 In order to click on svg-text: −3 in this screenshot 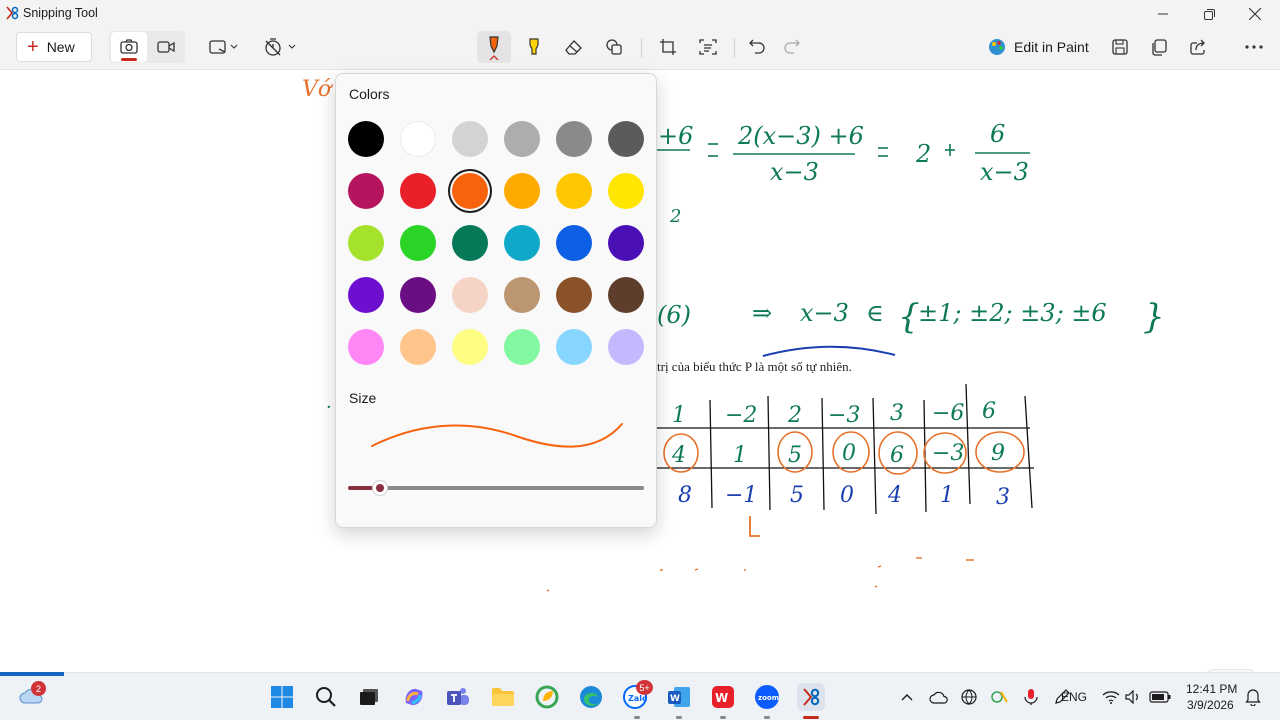, I will do `click(844, 415)`.